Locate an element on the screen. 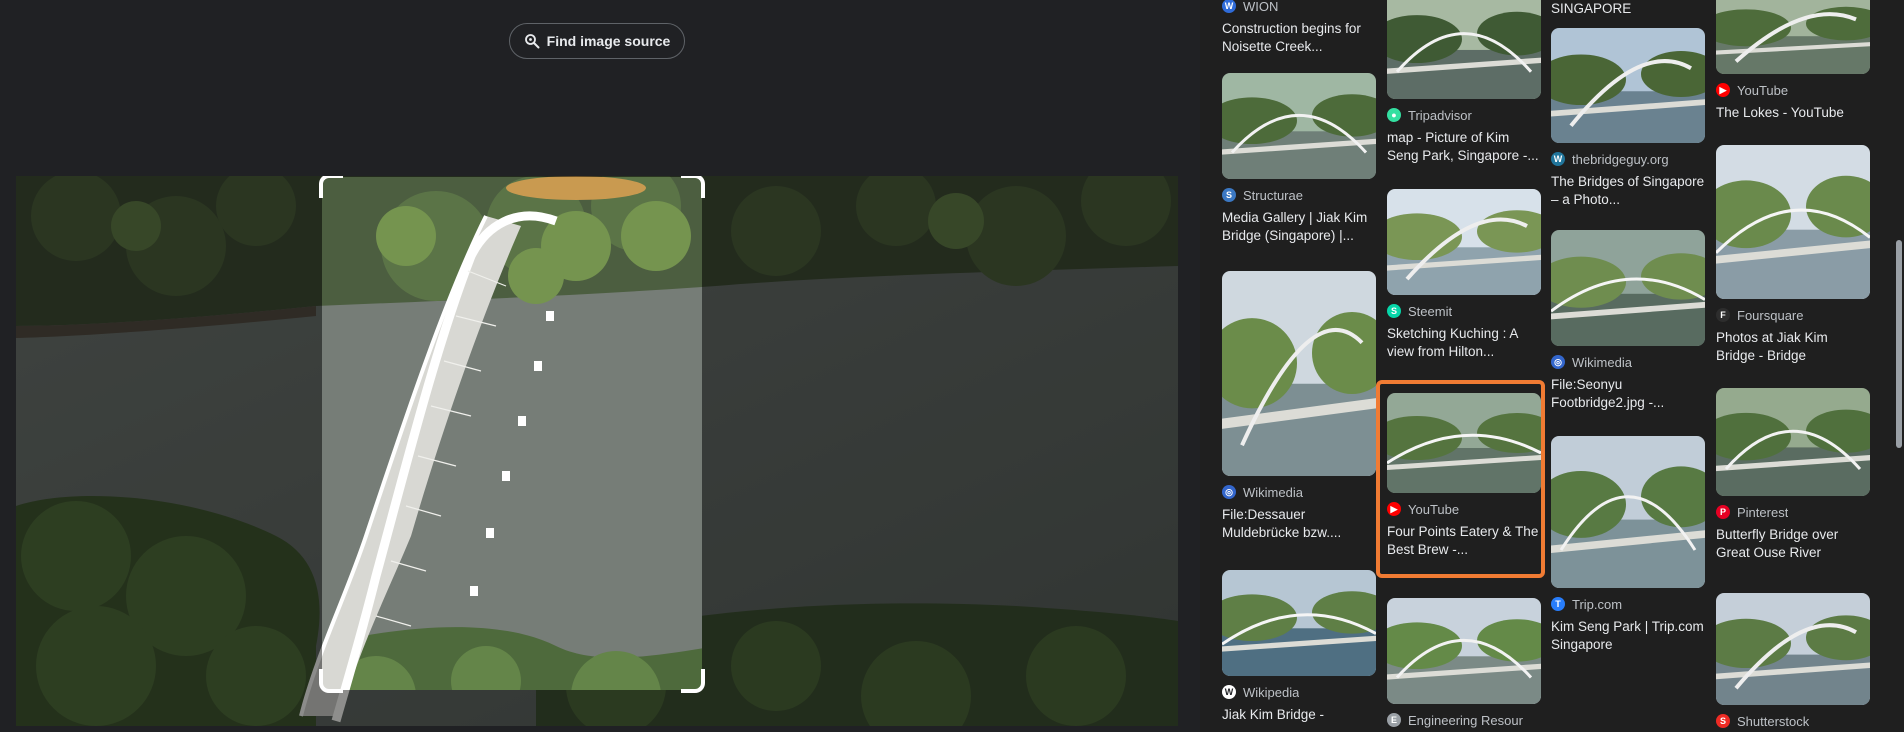  result-card: ▶ YouTube The Lokes - YouTube is located at coordinates (1793, 61).